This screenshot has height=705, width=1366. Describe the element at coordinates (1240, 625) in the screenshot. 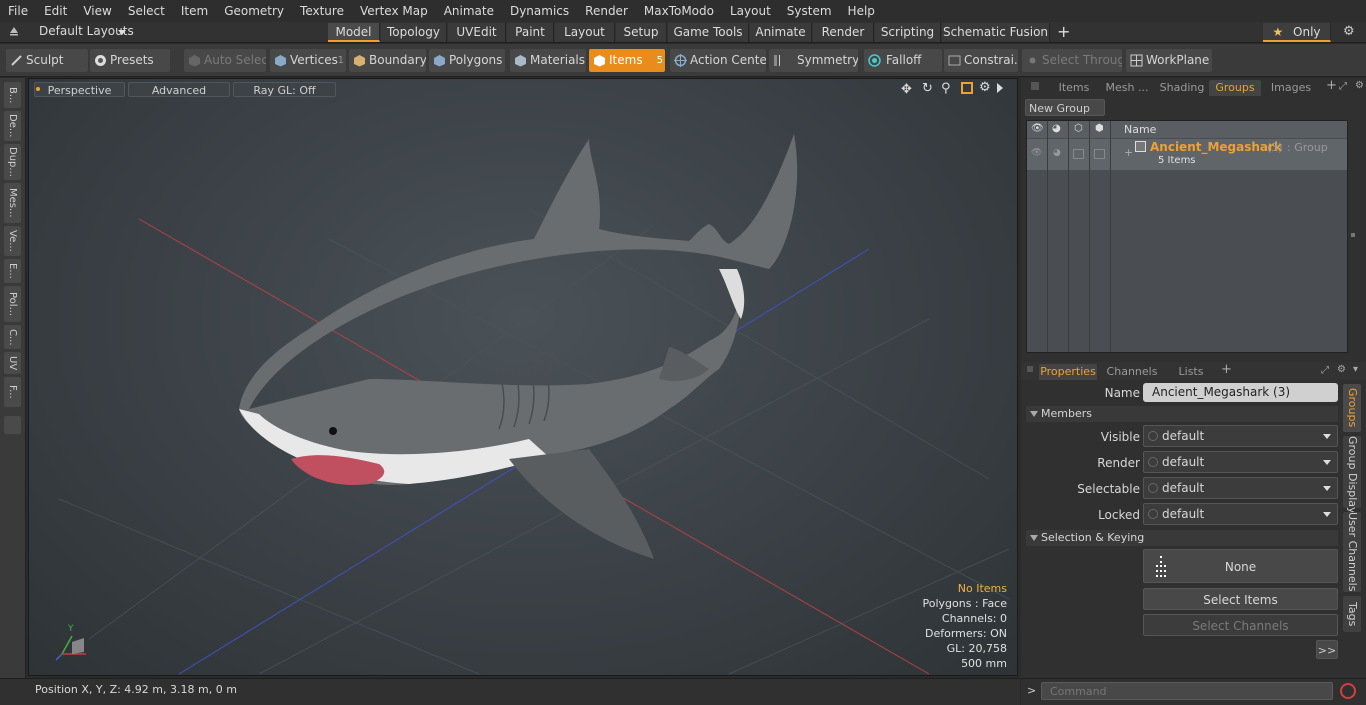

I see `select-channels-button: Select Channels` at that location.